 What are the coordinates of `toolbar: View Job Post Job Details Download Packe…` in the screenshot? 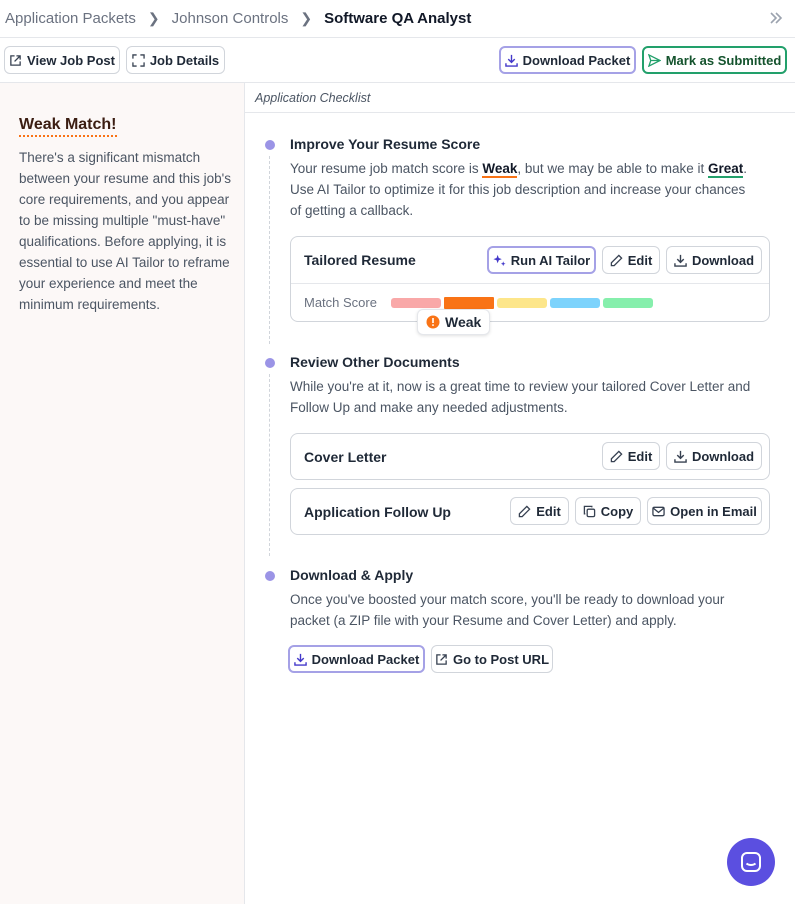 It's located at (397, 60).